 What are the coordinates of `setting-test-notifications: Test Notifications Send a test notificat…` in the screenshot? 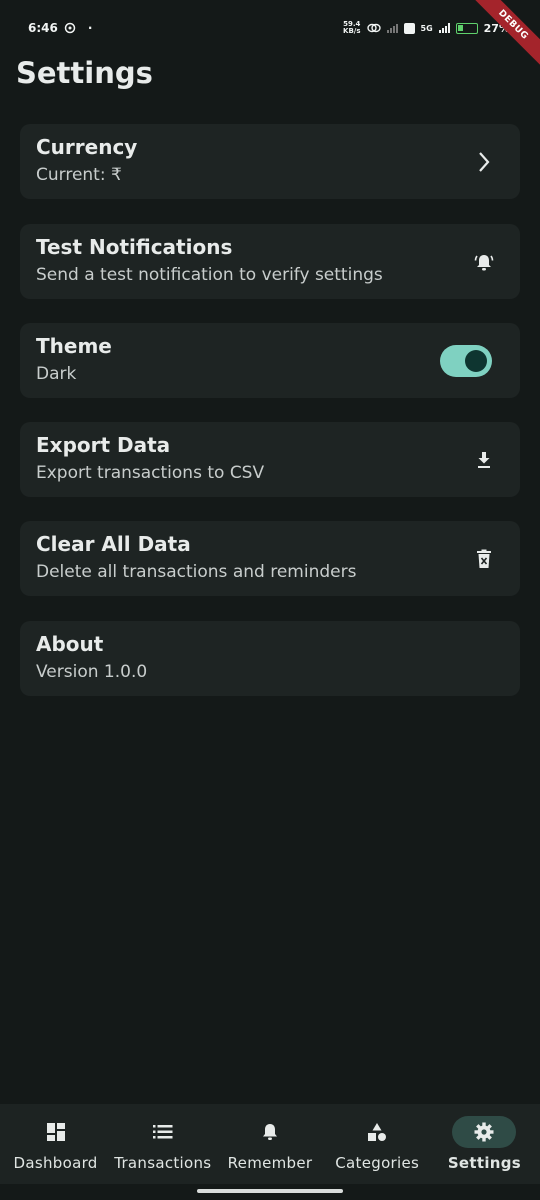 It's located at (270, 261).